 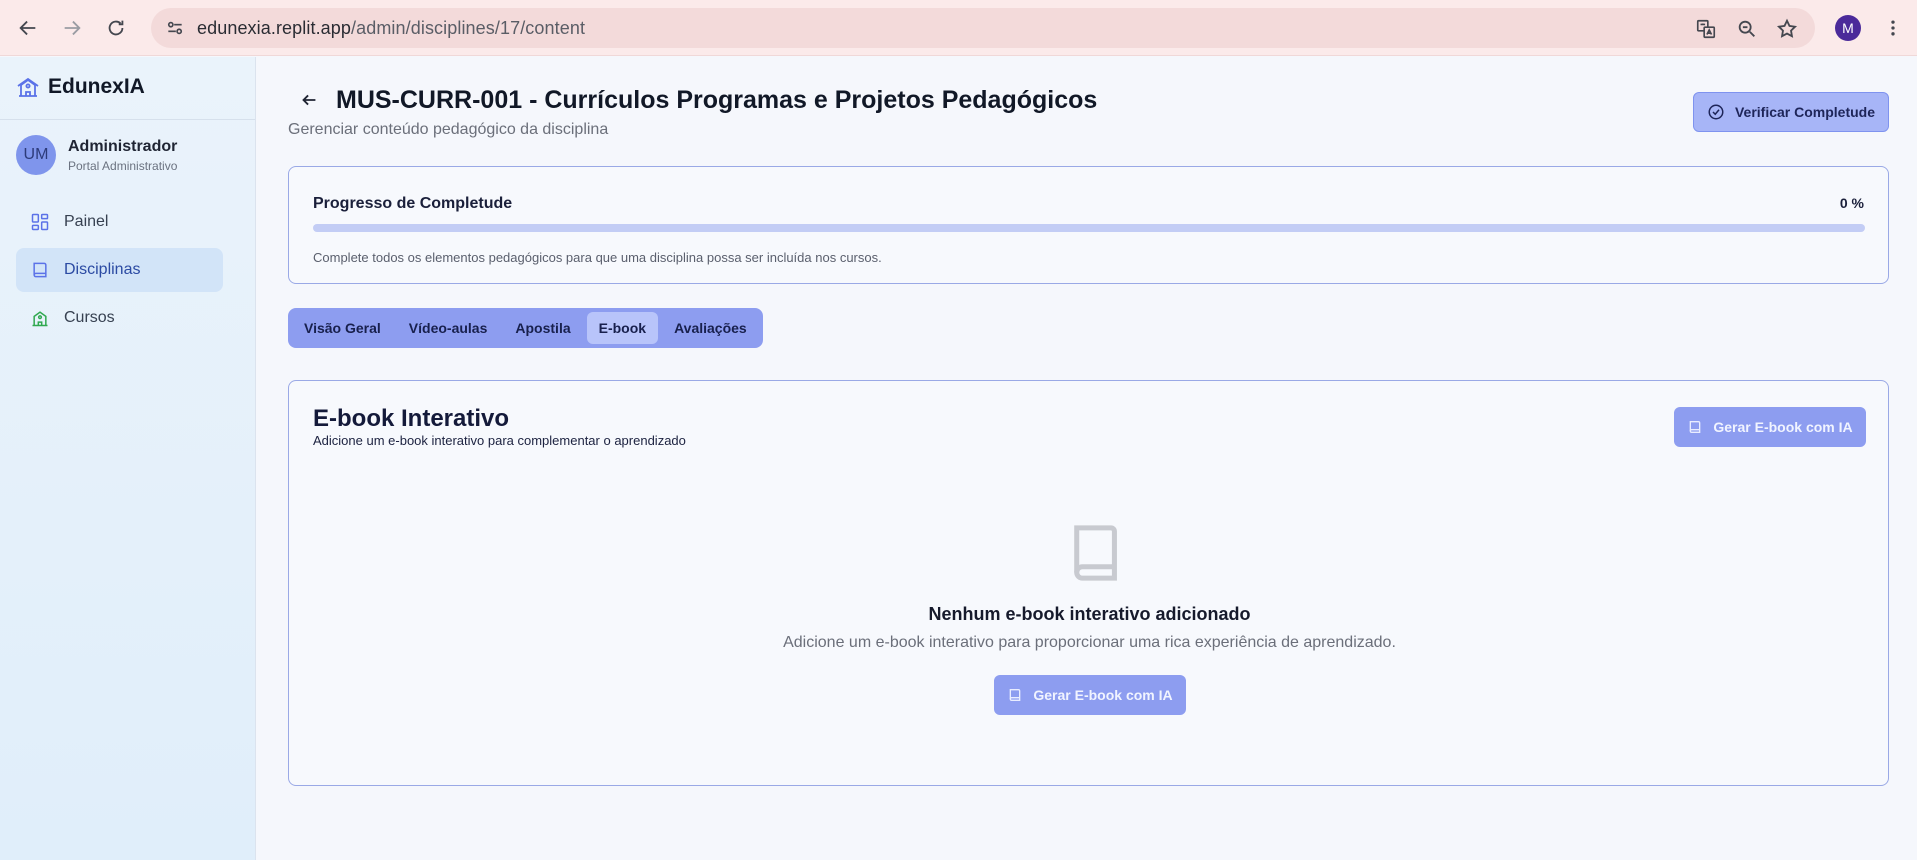 I want to click on verify-completeness-button: Verificar Completude, so click(x=1791, y=112).